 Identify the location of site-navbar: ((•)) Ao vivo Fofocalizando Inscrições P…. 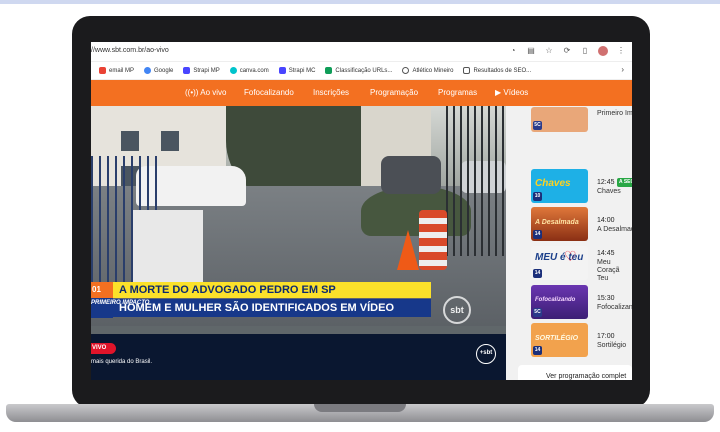
(361, 93).